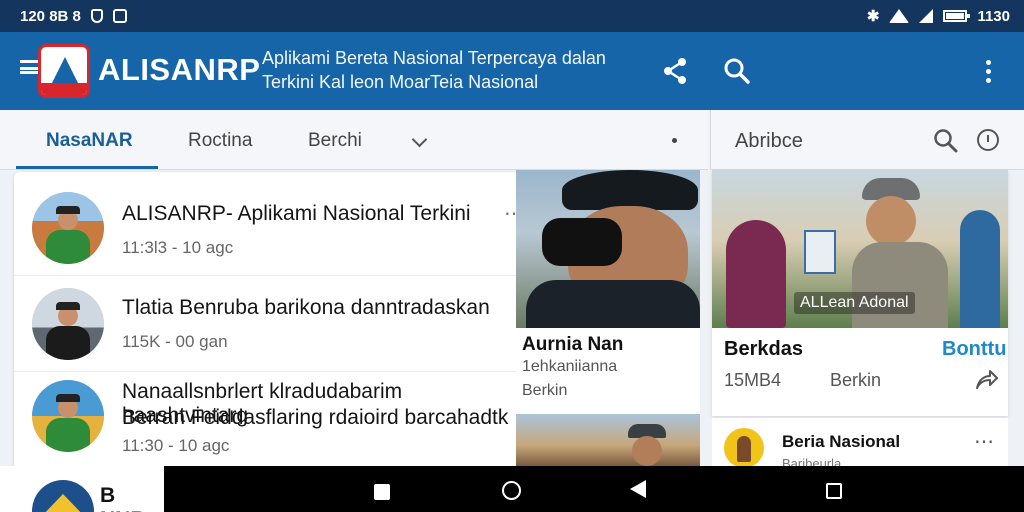 Image resolution: width=1024 pixels, height=512 pixels. Describe the element at coordinates (674, 140) in the screenshot. I see `dot-icon` at that location.